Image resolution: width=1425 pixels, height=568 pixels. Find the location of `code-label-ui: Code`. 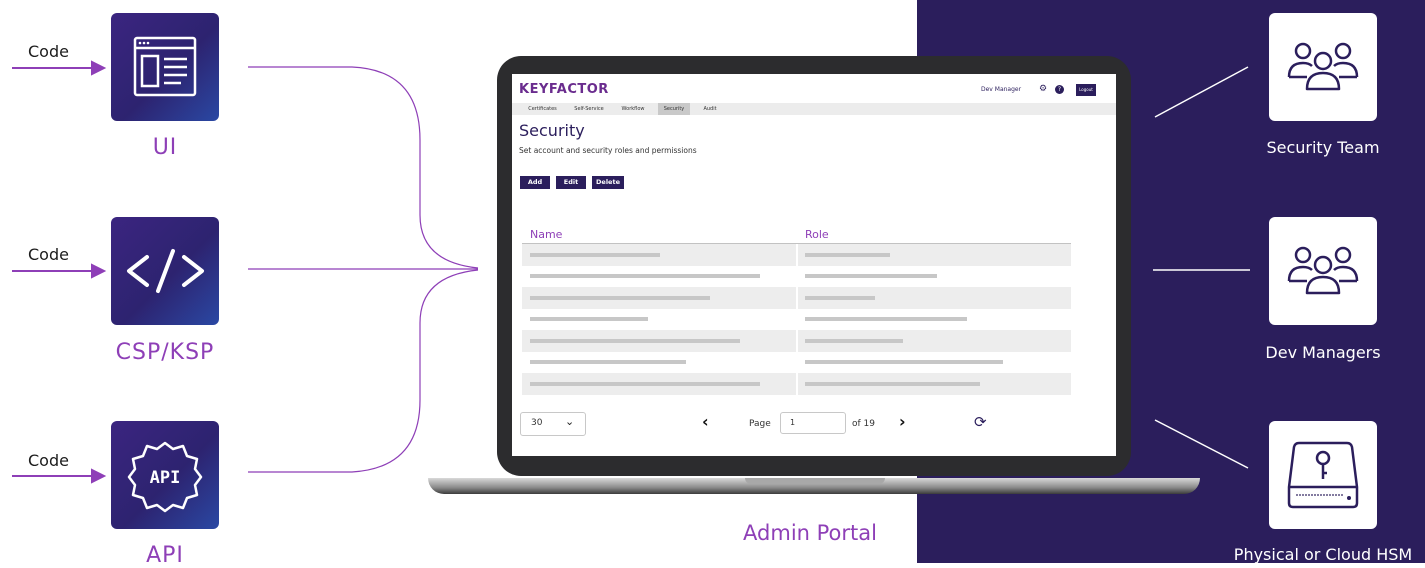

code-label-ui: Code is located at coordinates (48, 51).